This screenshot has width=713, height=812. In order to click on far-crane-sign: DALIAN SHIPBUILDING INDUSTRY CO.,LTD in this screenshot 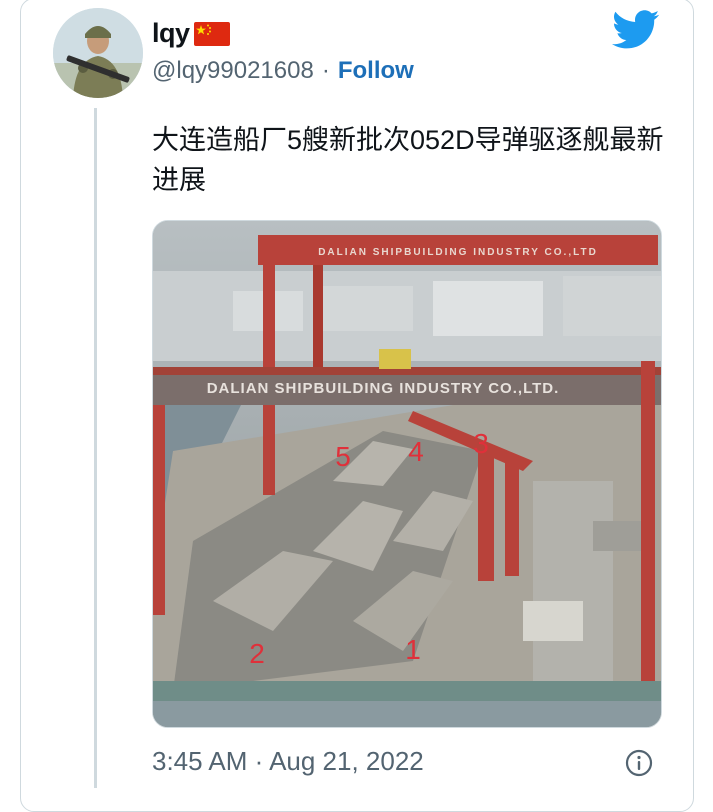, I will do `click(458, 252)`.